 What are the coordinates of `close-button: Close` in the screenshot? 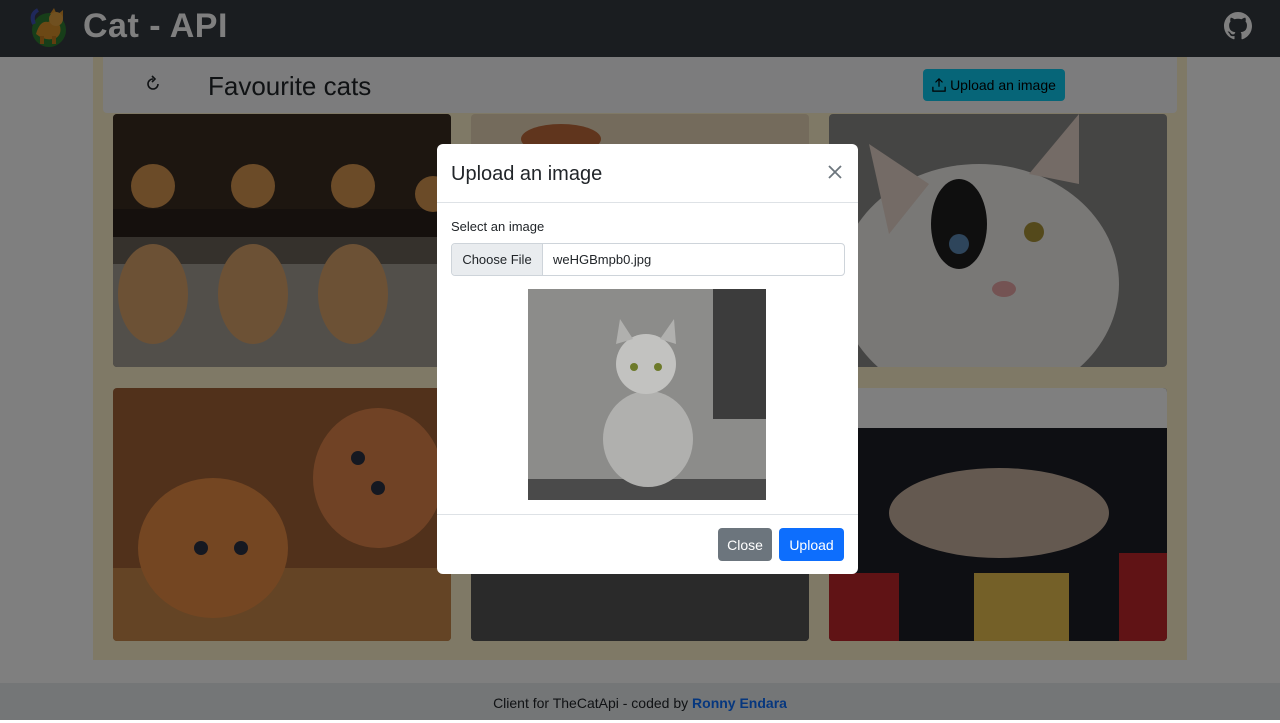 It's located at (745, 544).